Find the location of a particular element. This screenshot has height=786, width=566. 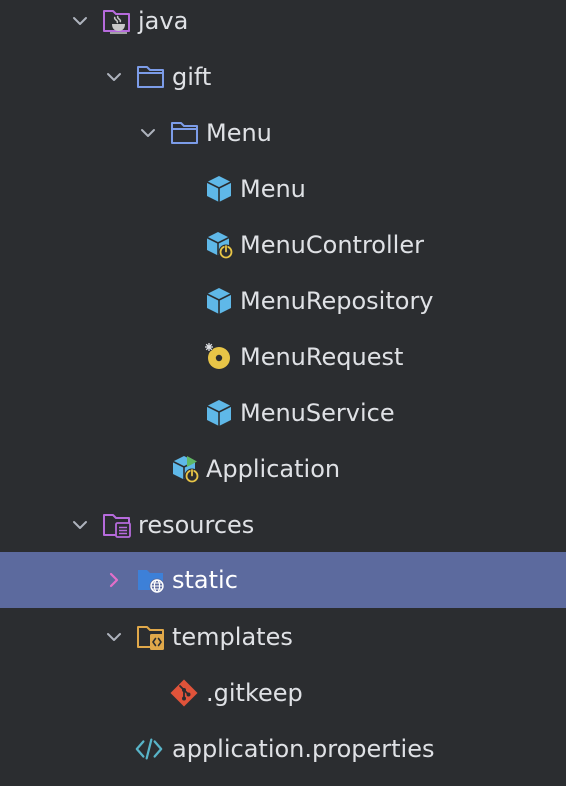

tree-row-label: static is located at coordinates (205, 580).